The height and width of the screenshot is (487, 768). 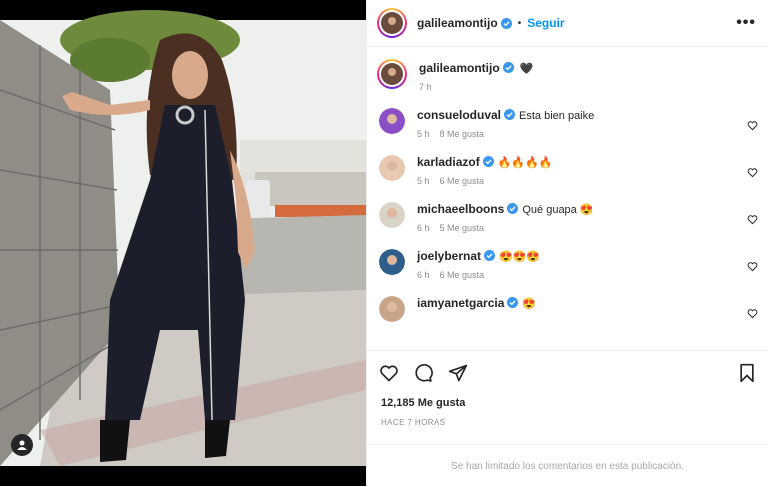 What do you see at coordinates (567, 264) in the screenshot?
I see `comment-row: joelybernat 😍😍😍 6 h 6 Me gusta` at bounding box center [567, 264].